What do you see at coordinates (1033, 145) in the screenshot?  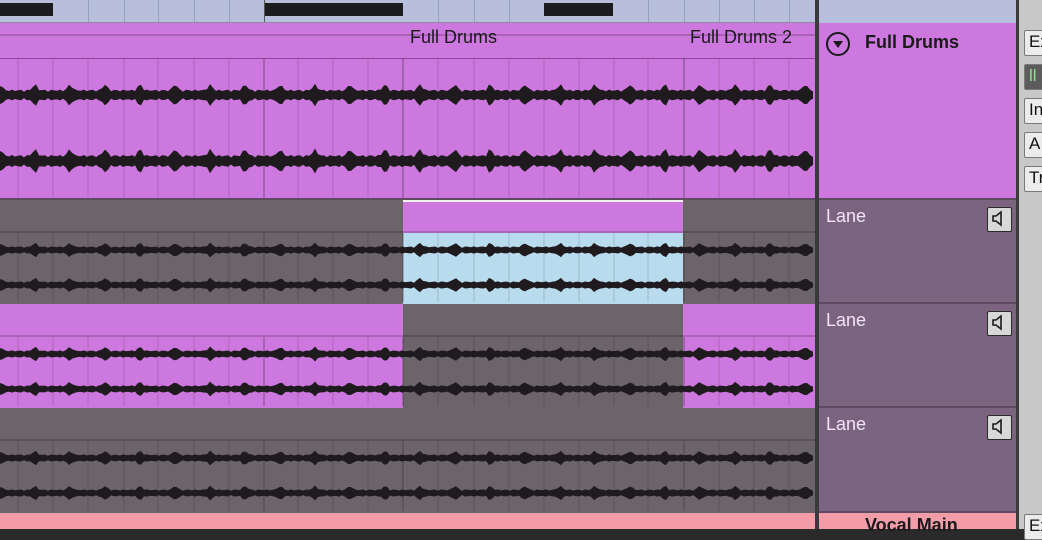 I see `automation-button: A` at bounding box center [1033, 145].